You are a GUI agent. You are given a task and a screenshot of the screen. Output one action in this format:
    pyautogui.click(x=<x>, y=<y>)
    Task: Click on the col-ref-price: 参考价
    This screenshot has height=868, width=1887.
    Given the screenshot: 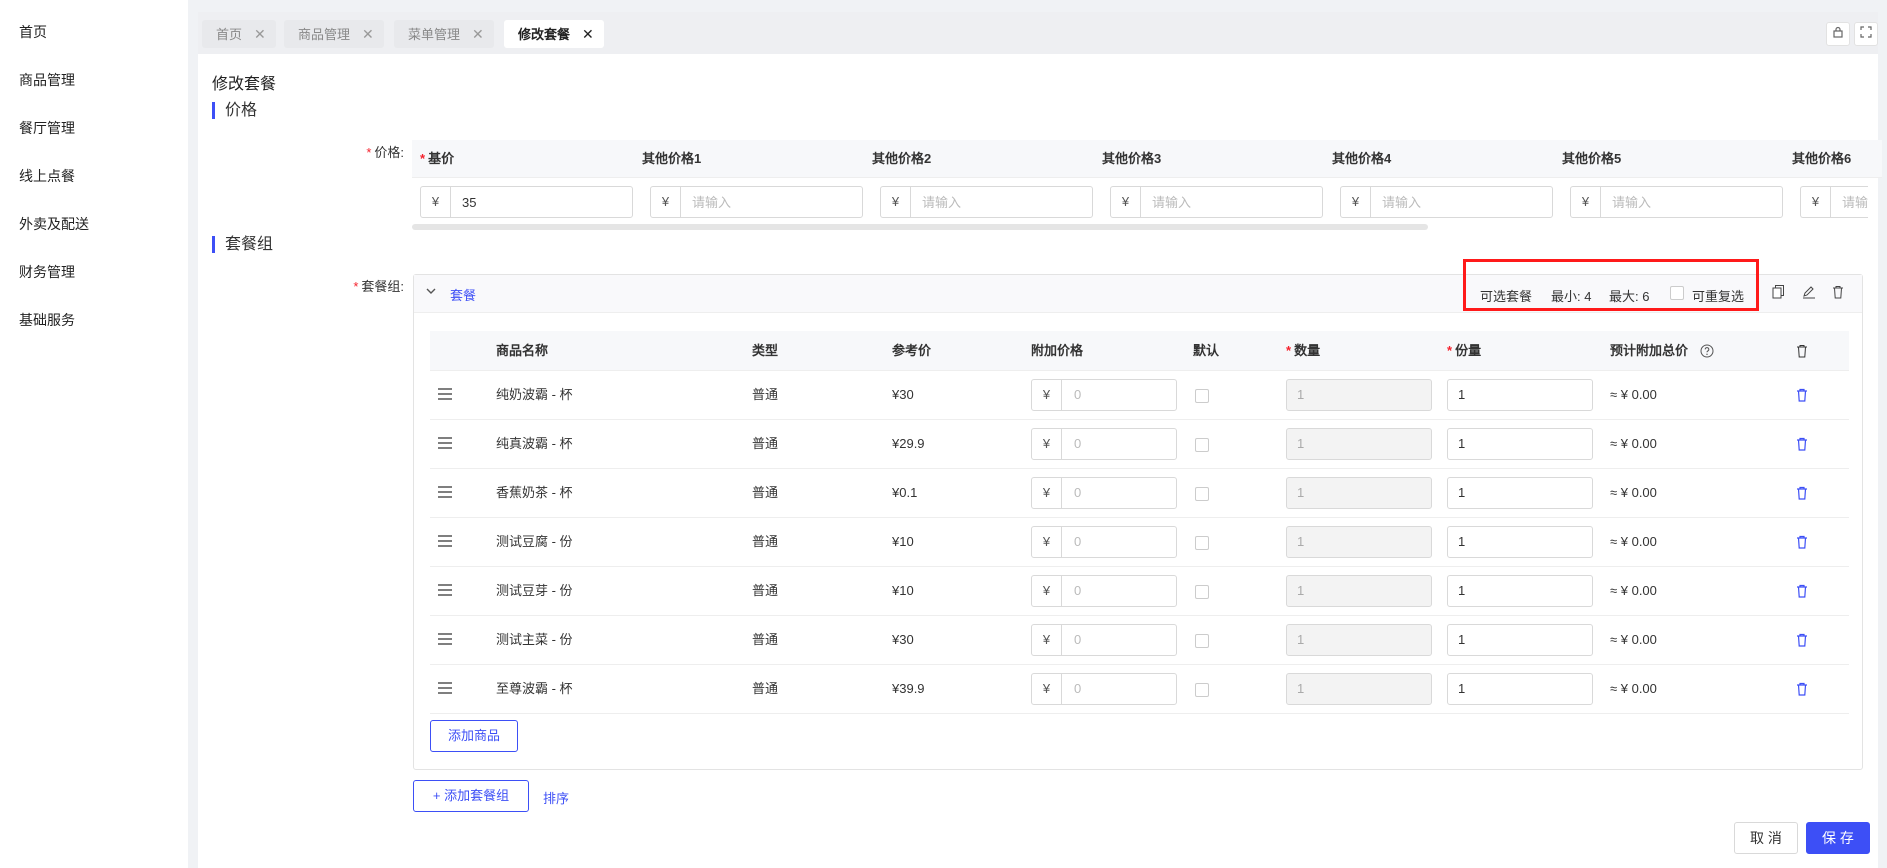 What is the action you would take?
    pyautogui.click(x=912, y=350)
    